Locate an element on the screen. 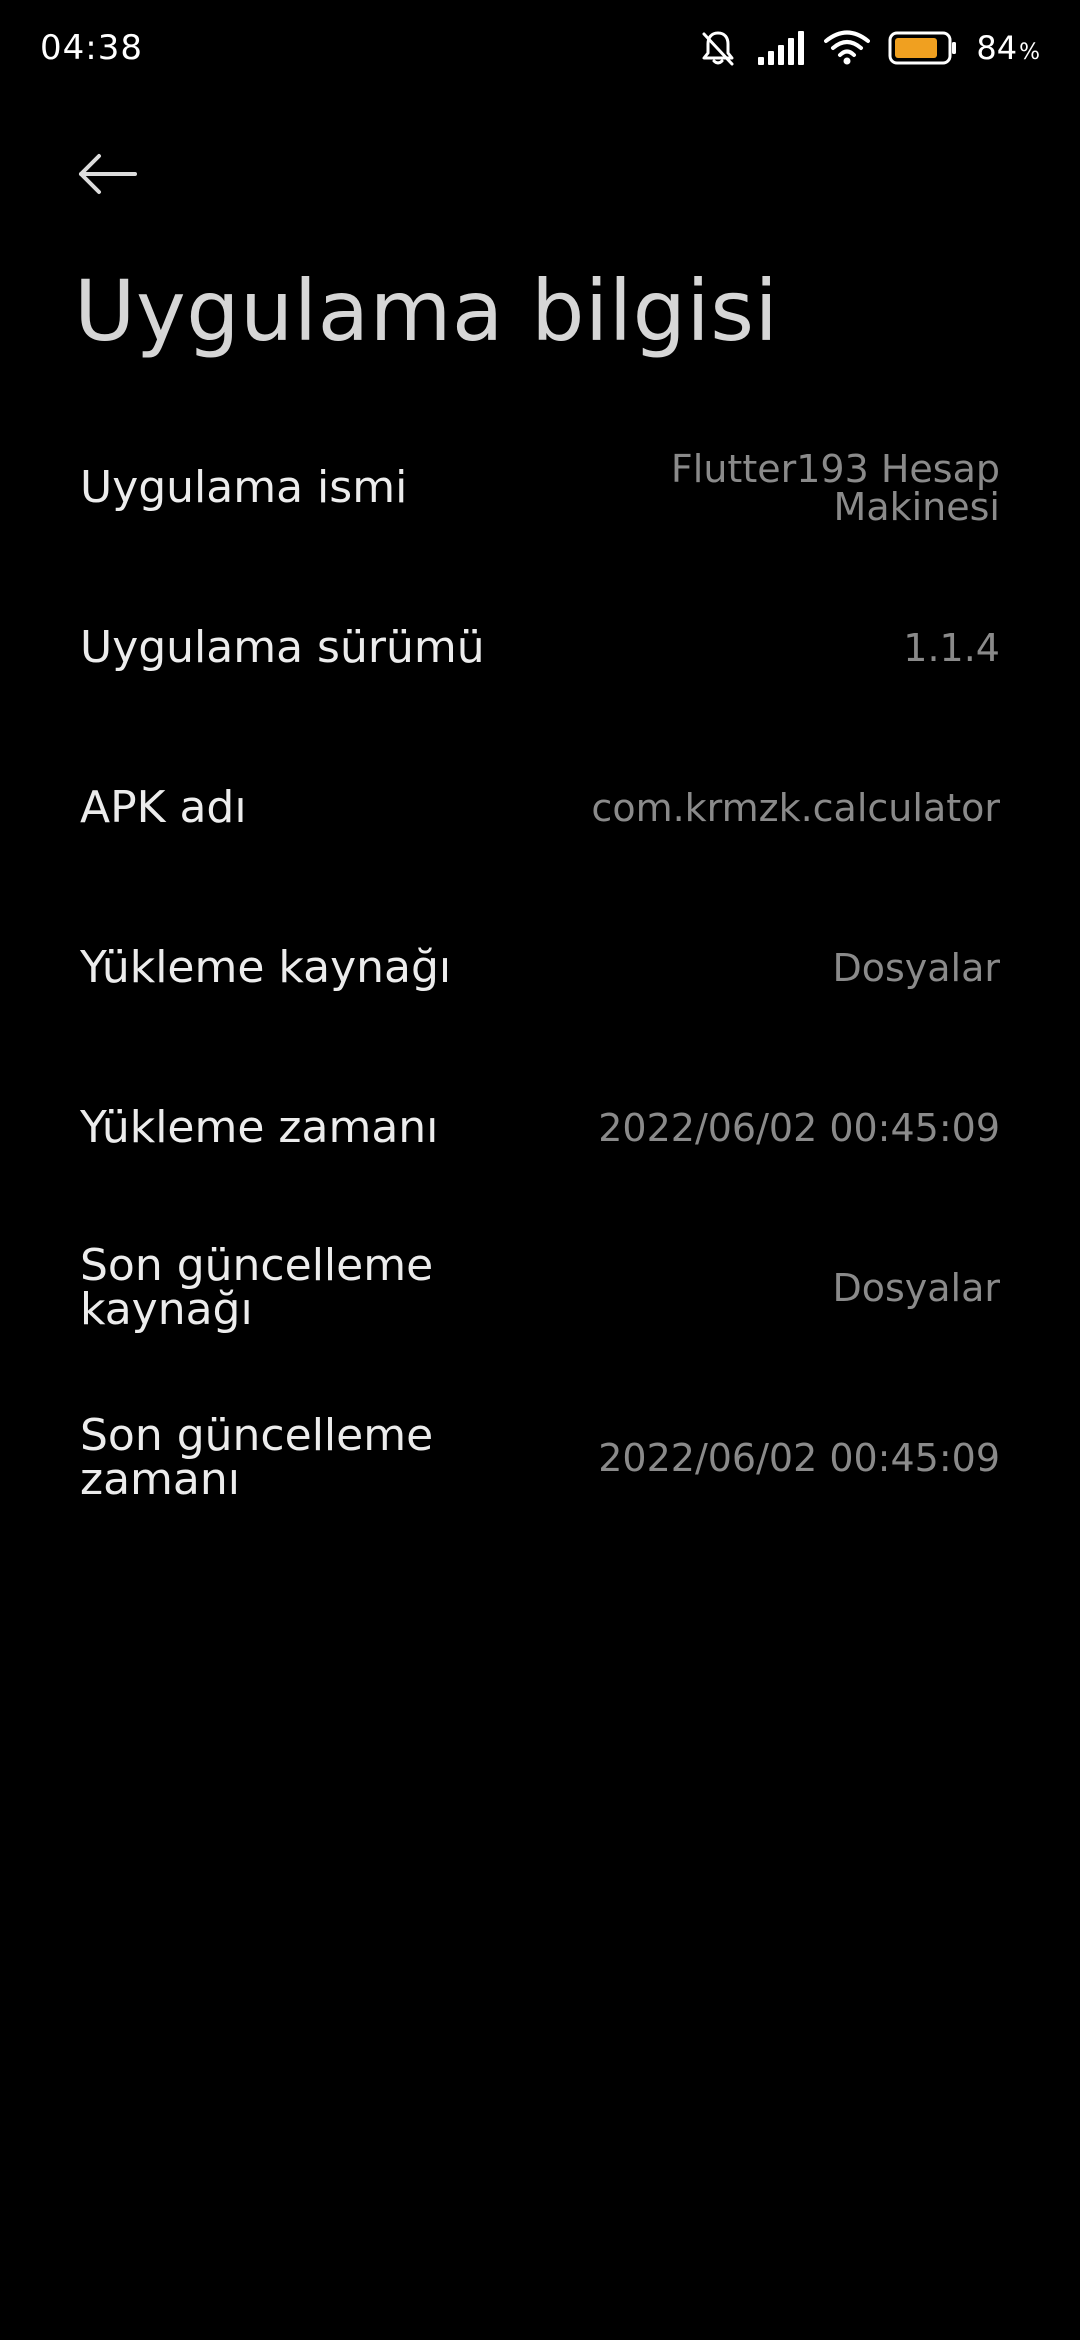 This screenshot has height=2340, width=1080. info-label: Son güncelleme kaynağı is located at coordinates (257, 1287).